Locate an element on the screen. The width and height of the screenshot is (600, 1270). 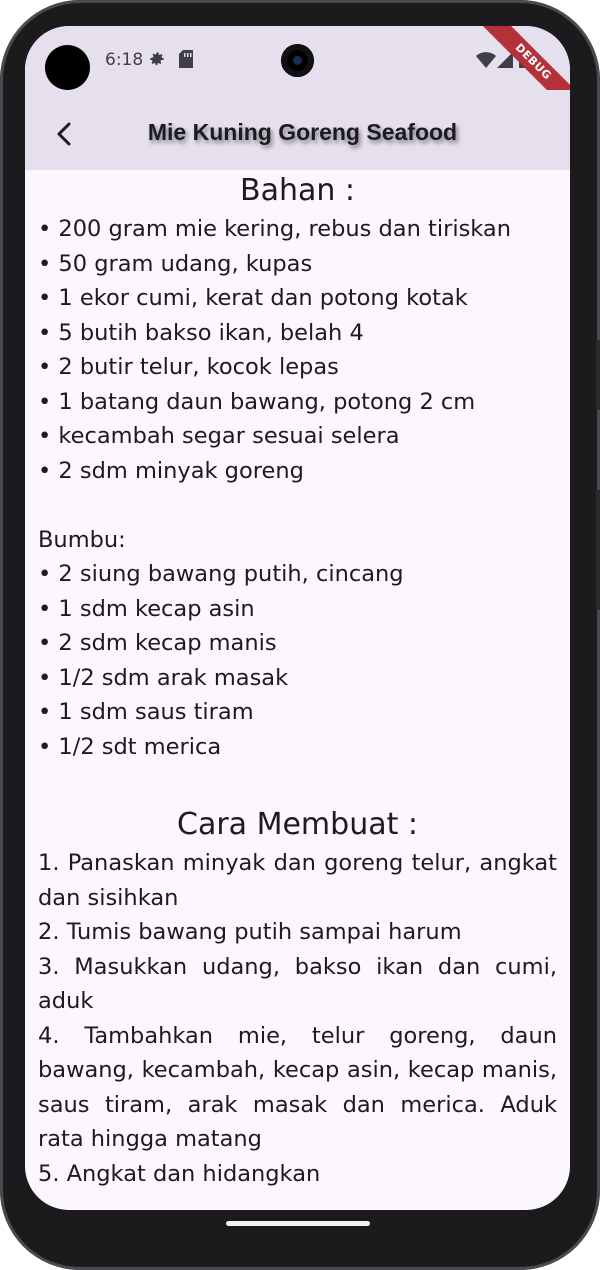
sd-card-icon is located at coordinates (186, 61).